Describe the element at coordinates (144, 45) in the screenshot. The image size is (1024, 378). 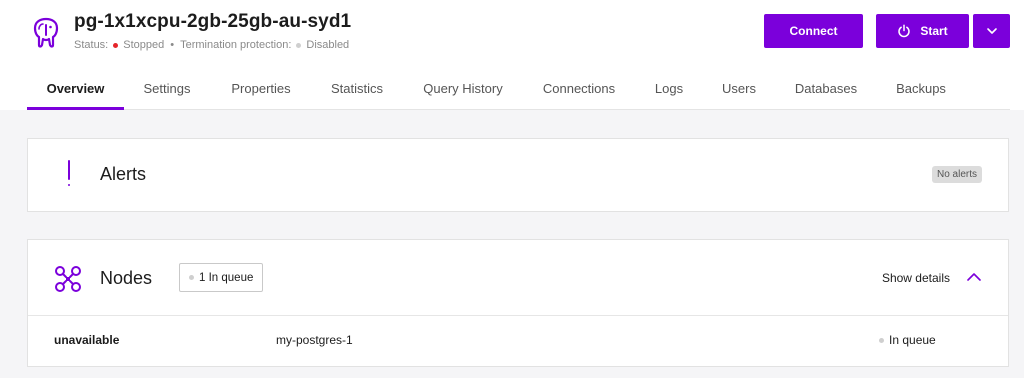
I see `status-value: Stopped` at that location.